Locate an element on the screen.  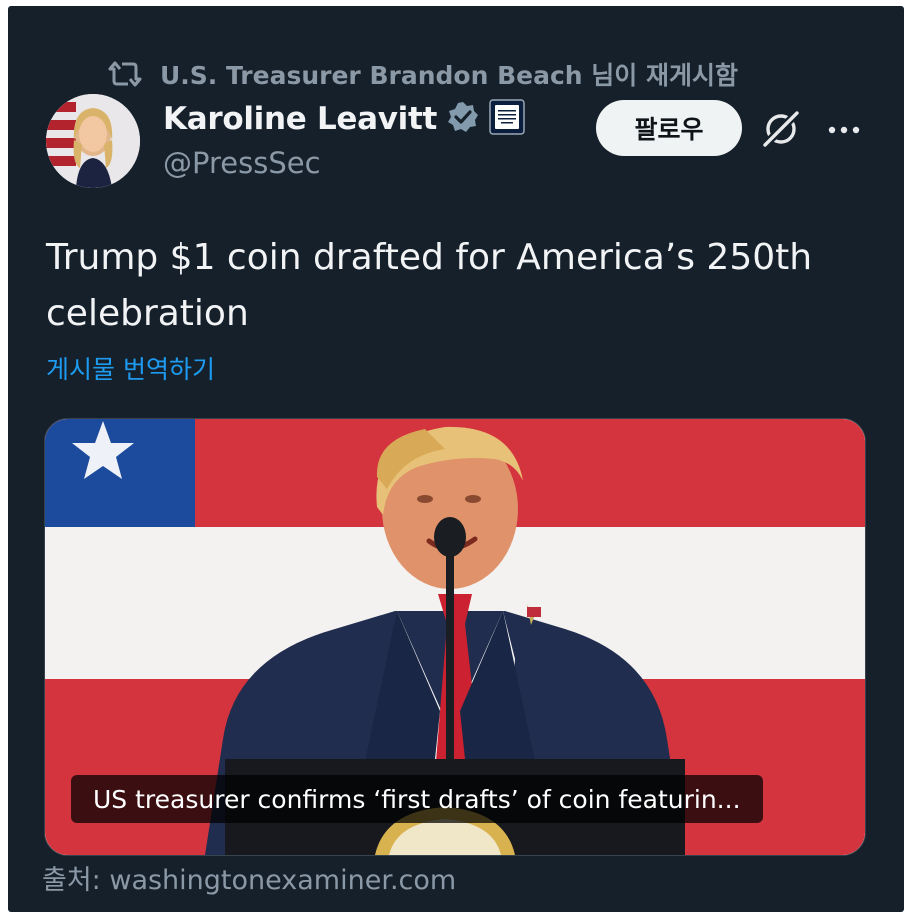
retweet-label: U.S. Treasurer Brandon Beach 님이 재게시함 is located at coordinates (449, 75).